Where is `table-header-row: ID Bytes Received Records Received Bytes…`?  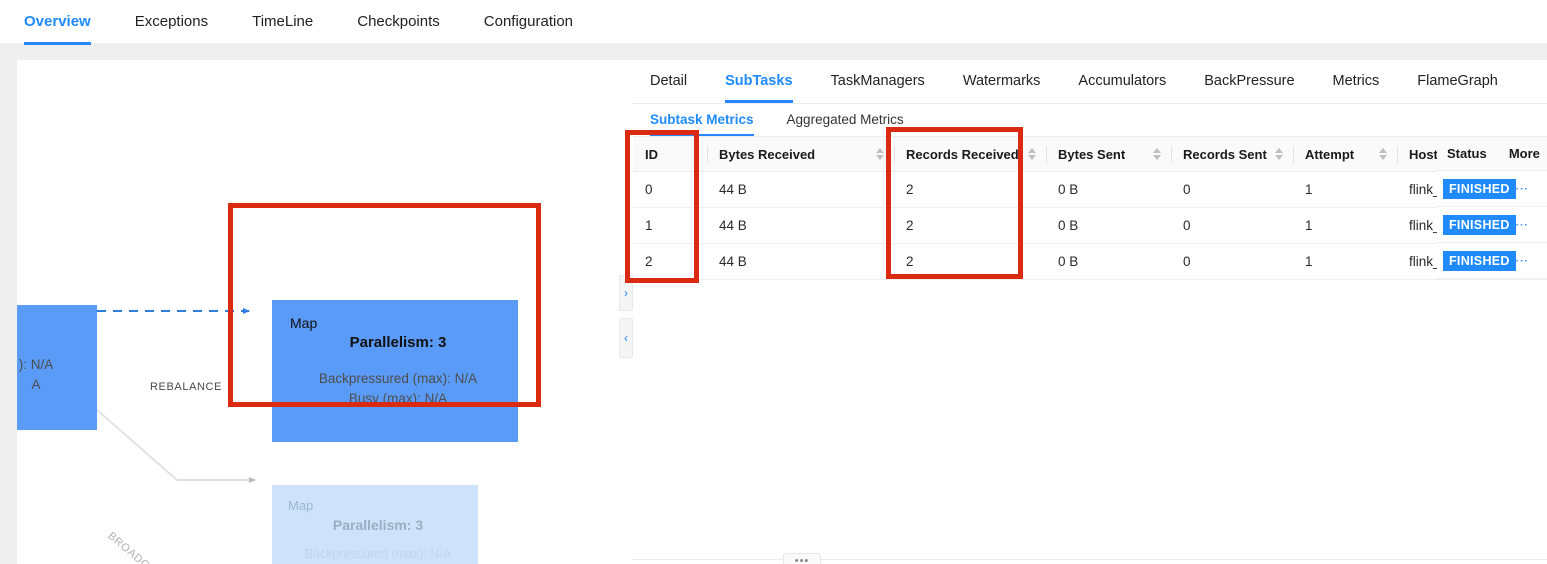 table-header-row: ID Bytes Received Records Received Bytes… is located at coordinates (1090, 154).